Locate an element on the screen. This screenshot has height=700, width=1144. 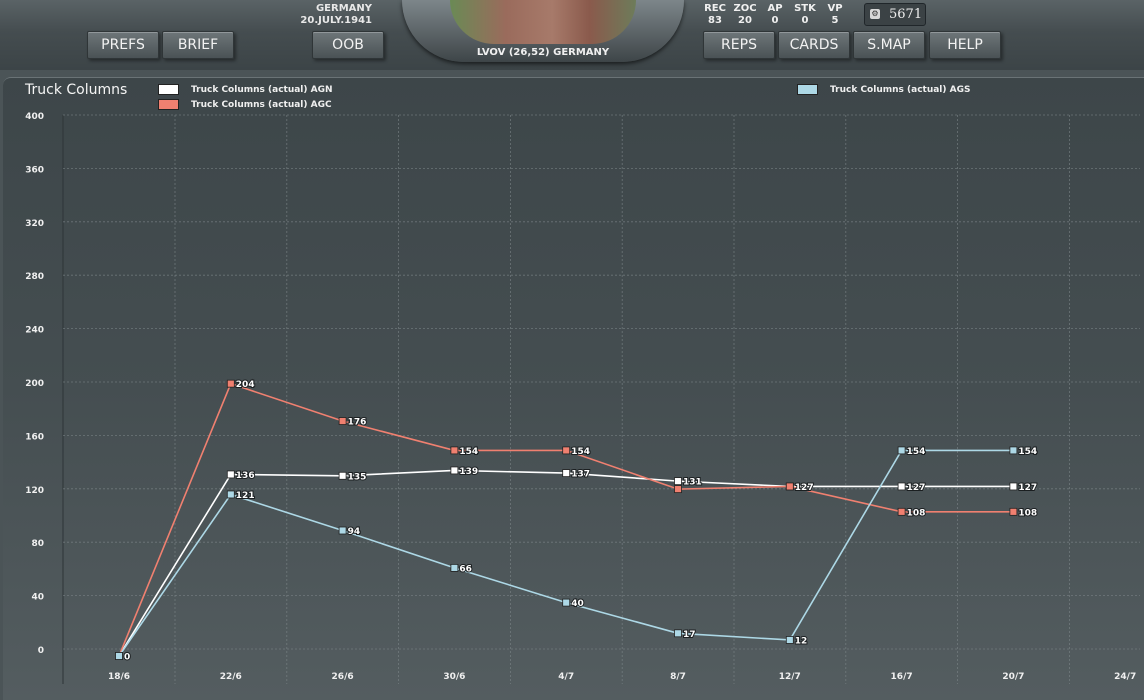
data-label: 121 is located at coordinates (245, 496).